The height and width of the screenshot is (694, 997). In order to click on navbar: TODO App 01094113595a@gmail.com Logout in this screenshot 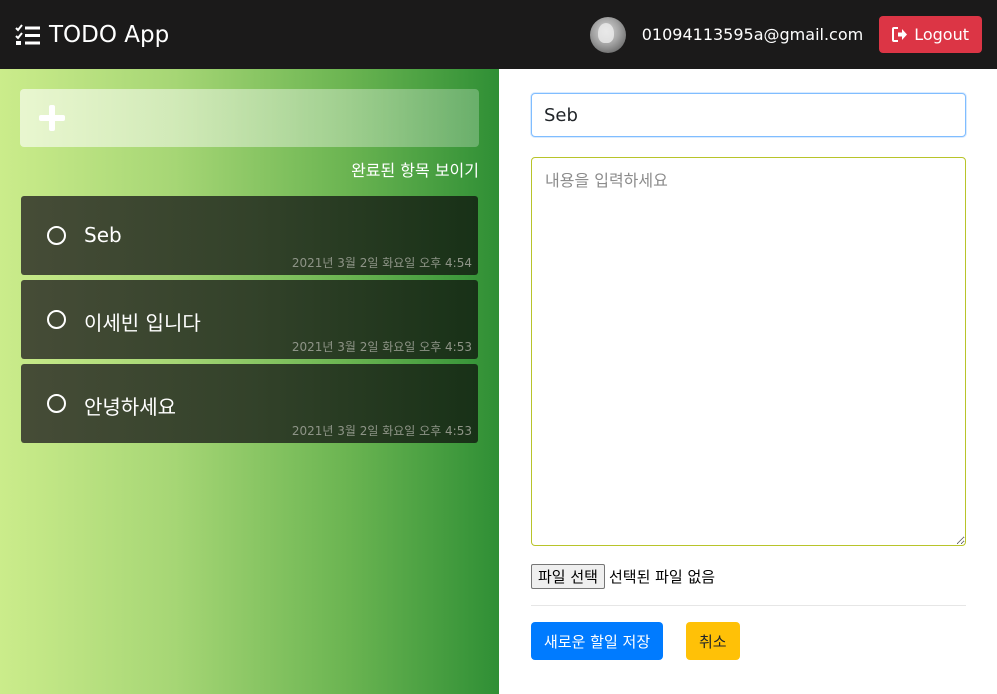, I will do `click(498, 34)`.